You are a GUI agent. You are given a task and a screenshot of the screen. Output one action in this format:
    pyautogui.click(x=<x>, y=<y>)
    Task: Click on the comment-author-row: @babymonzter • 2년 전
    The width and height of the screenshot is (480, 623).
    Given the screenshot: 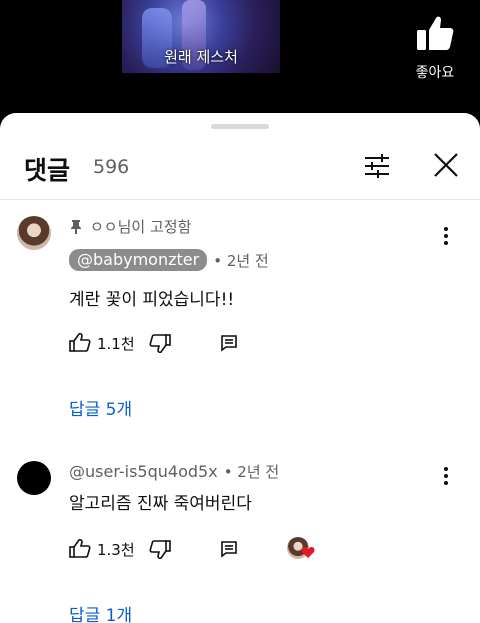 What is the action you would take?
    pyautogui.click(x=169, y=260)
    